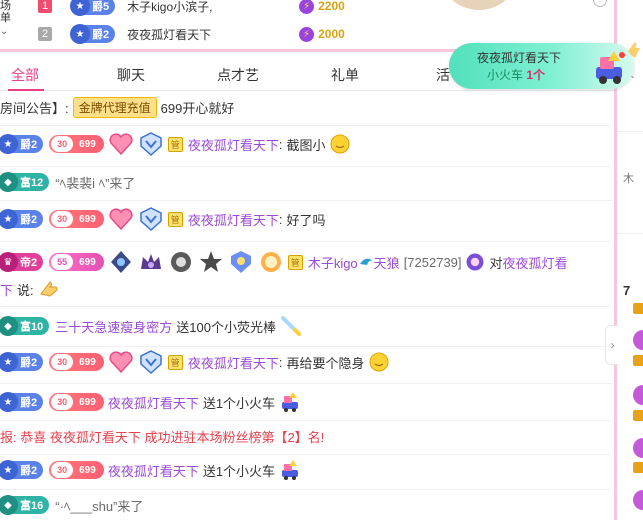 The height and width of the screenshot is (520, 643). What do you see at coordinates (210, 261) in the screenshot?
I see `star-medal-icon` at bounding box center [210, 261].